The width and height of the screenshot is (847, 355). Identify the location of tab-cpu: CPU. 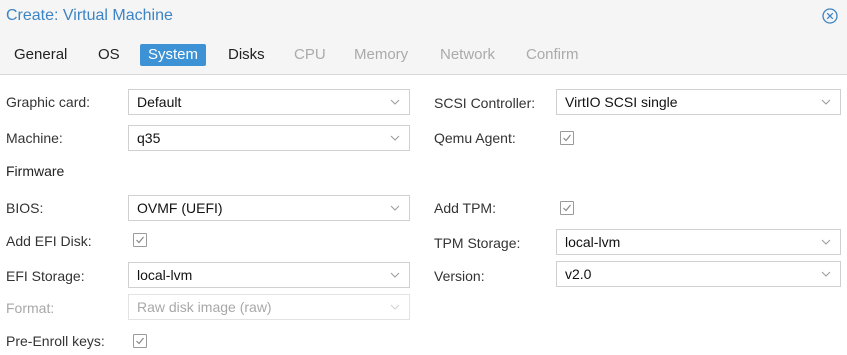
(310, 54).